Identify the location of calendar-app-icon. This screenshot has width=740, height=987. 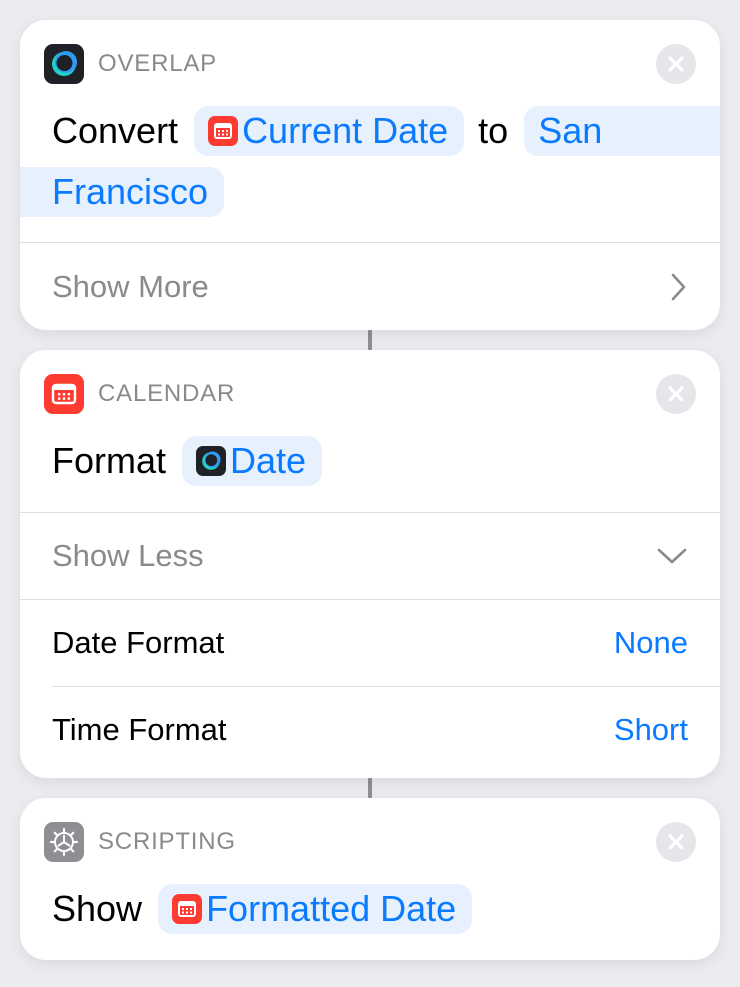
(64, 394).